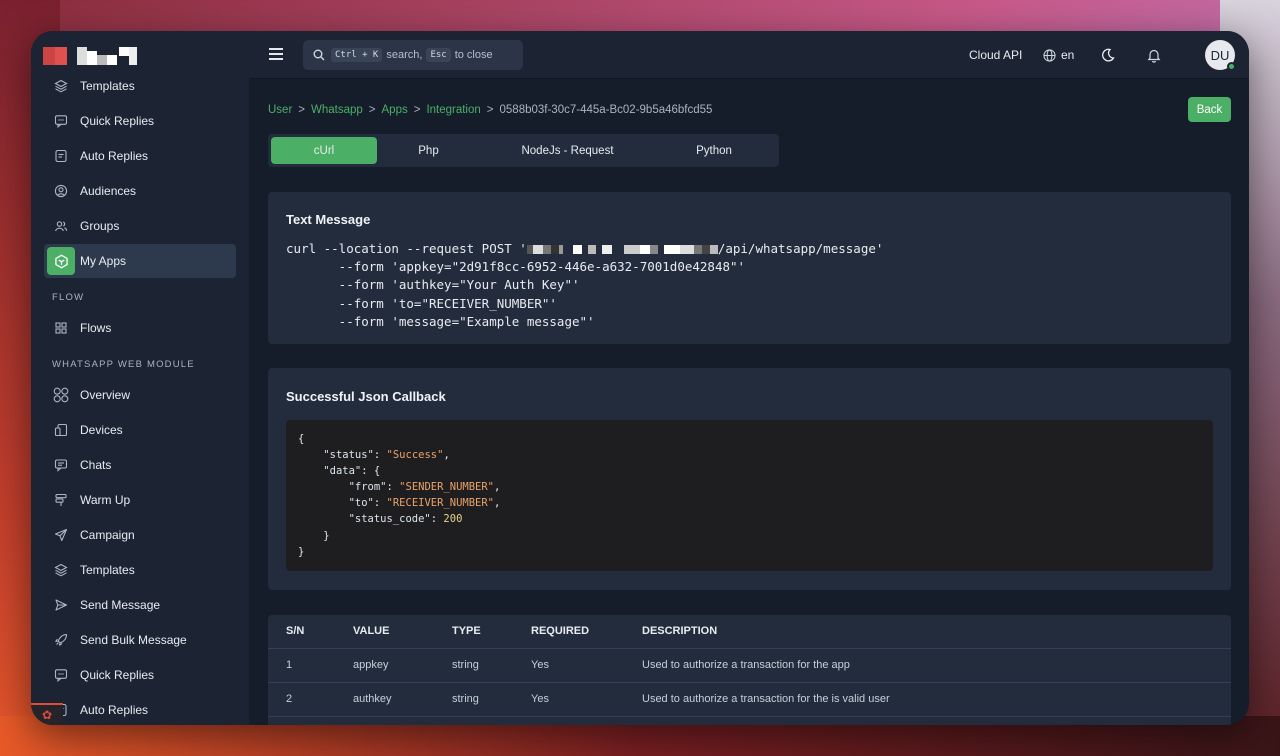 This screenshot has height=756, width=1280. I want to click on theme-toggle, so click(1108, 55).